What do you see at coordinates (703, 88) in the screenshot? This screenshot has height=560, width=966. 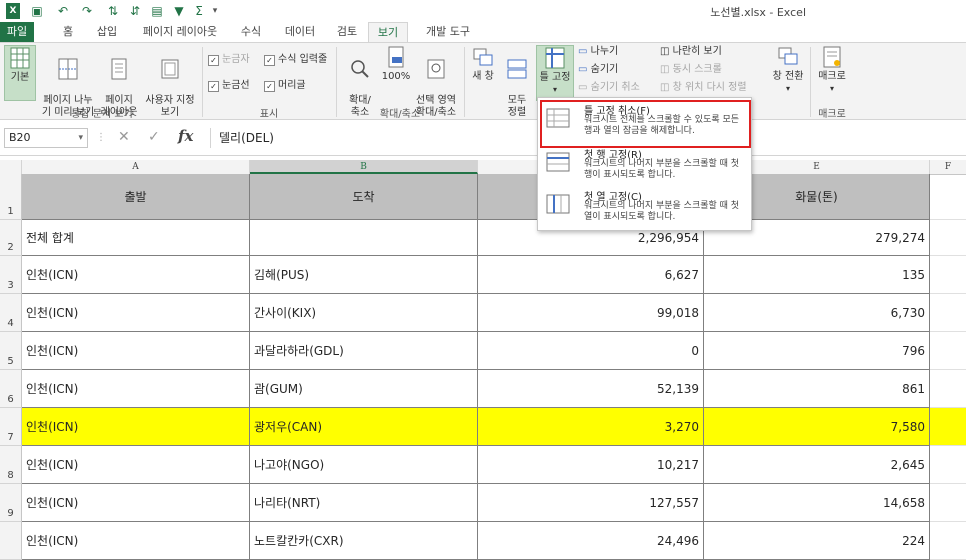 I see `reset-window-position-button: ◫ 창 위치 다시 정렬` at bounding box center [703, 88].